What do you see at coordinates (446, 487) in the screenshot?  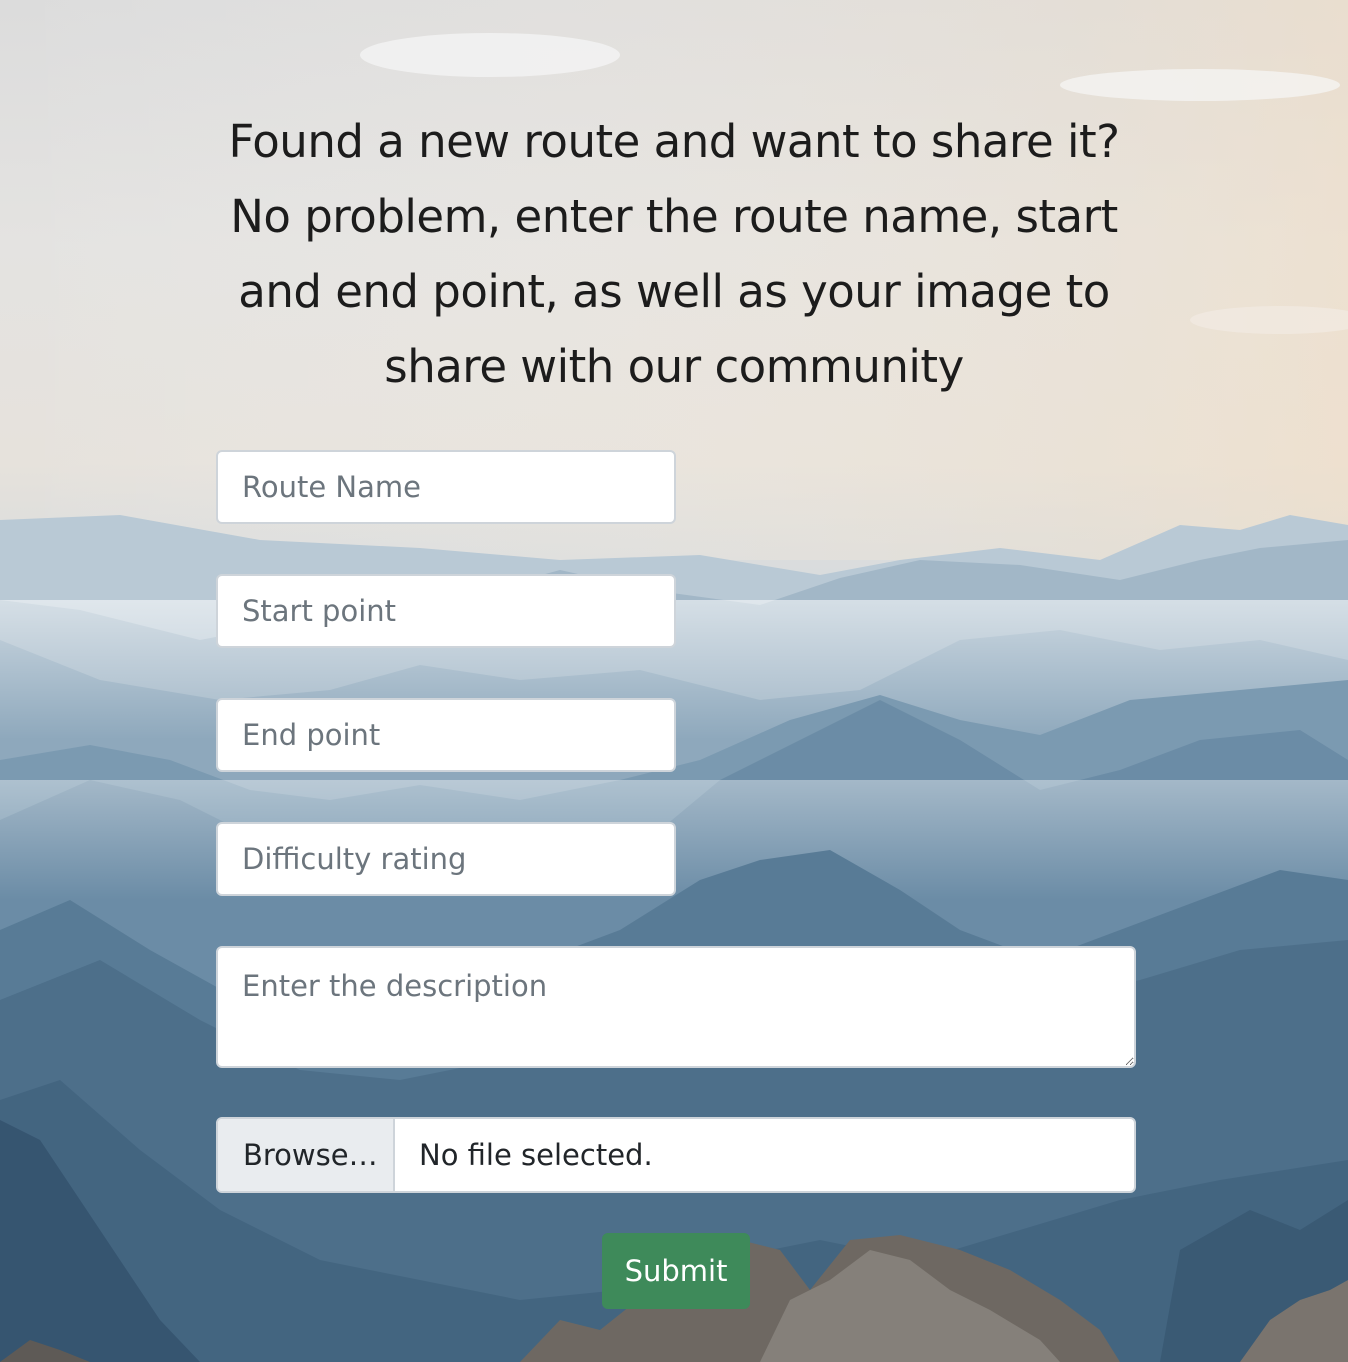 I see `route-name-input` at bounding box center [446, 487].